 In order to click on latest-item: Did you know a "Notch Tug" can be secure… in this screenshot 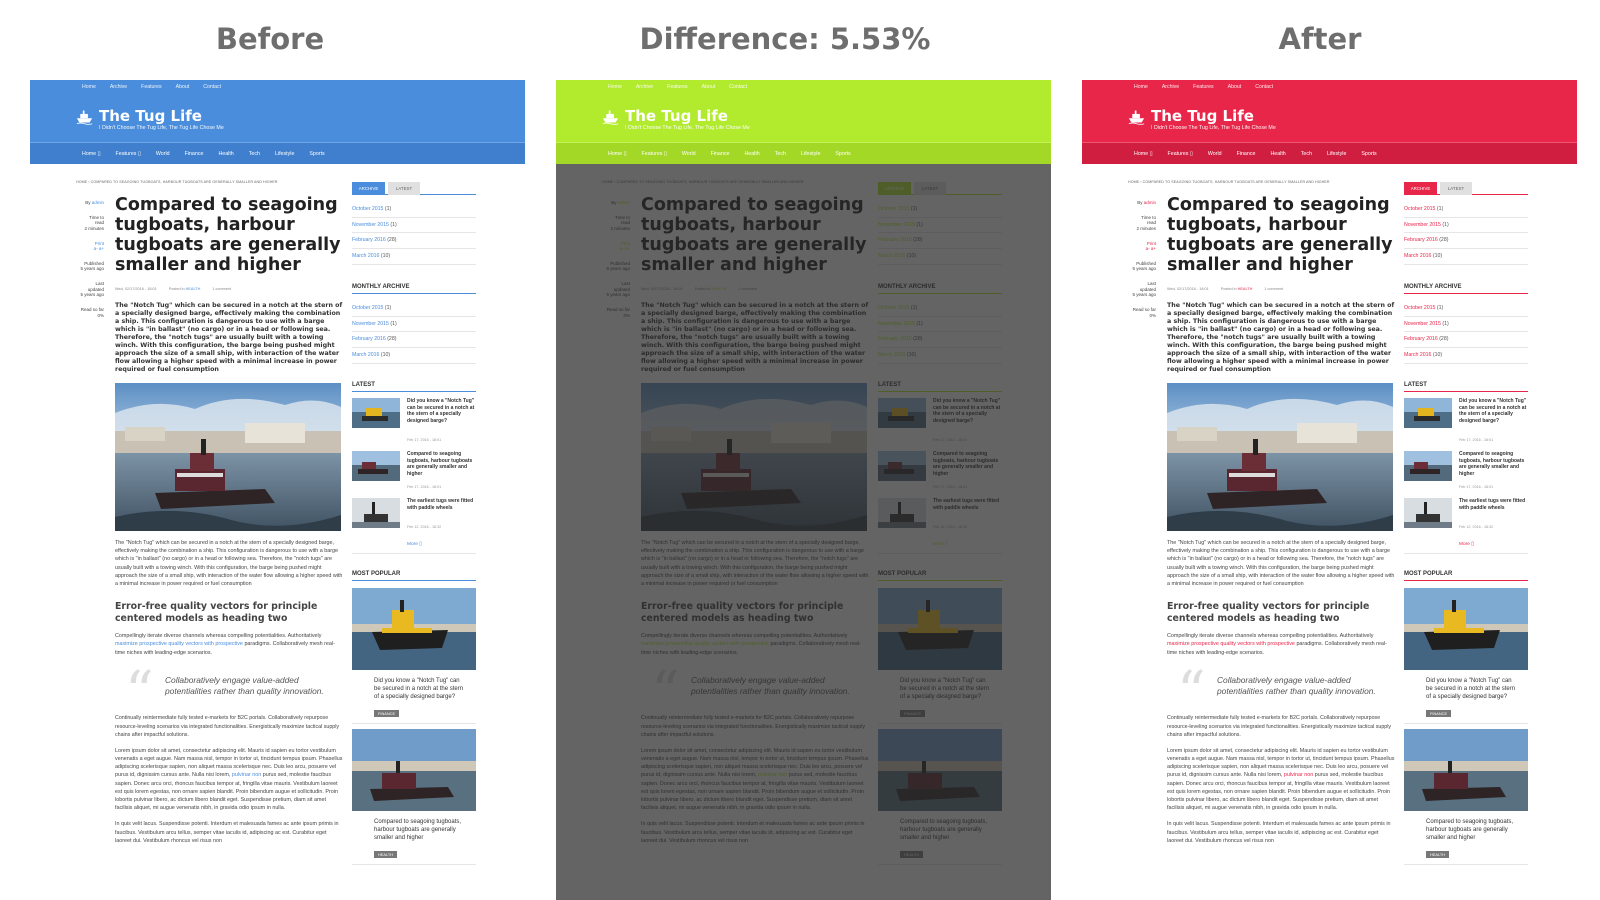, I will do `click(1466, 421)`.